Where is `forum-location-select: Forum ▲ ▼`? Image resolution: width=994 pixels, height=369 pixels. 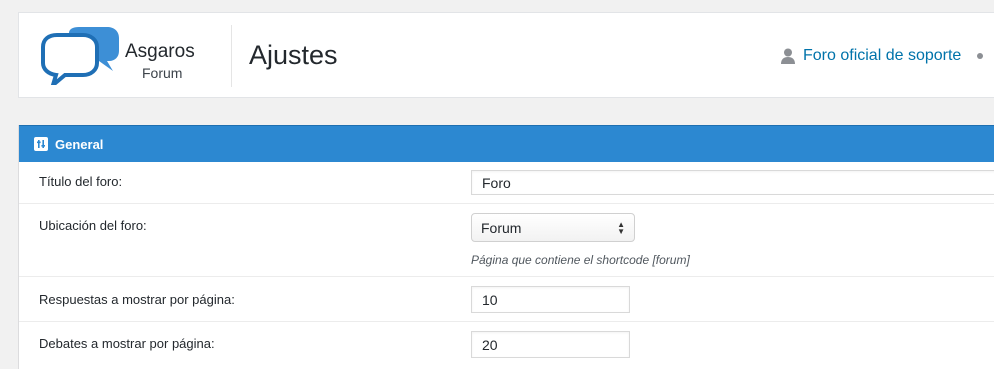 forum-location-select: Forum ▲ ▼ is located at coordinates (553, 227).